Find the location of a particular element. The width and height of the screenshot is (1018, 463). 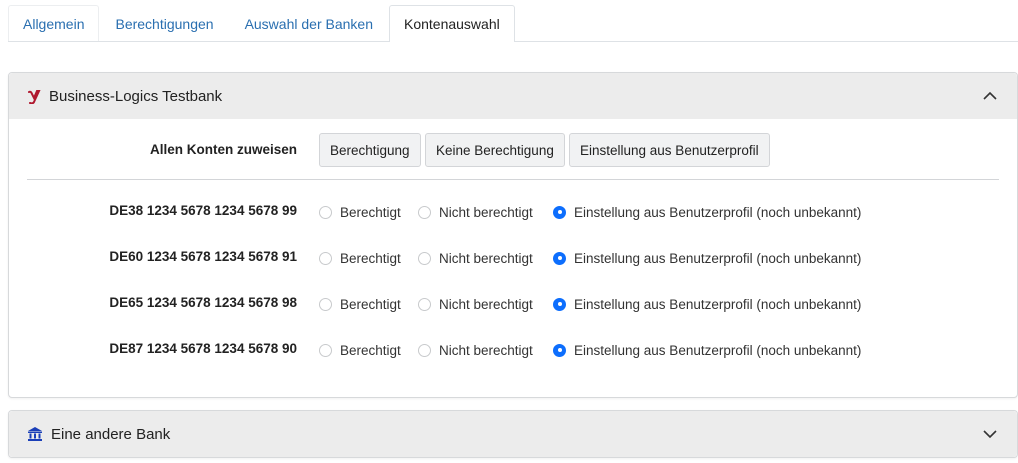

bank-building-icon is located at coordinates (35, 434).